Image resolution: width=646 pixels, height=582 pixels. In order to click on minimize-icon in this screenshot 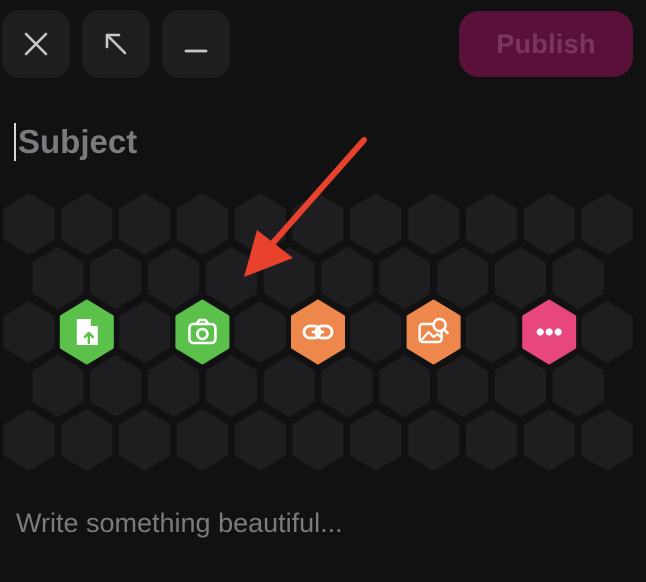, I will do `click(196, 51)`.